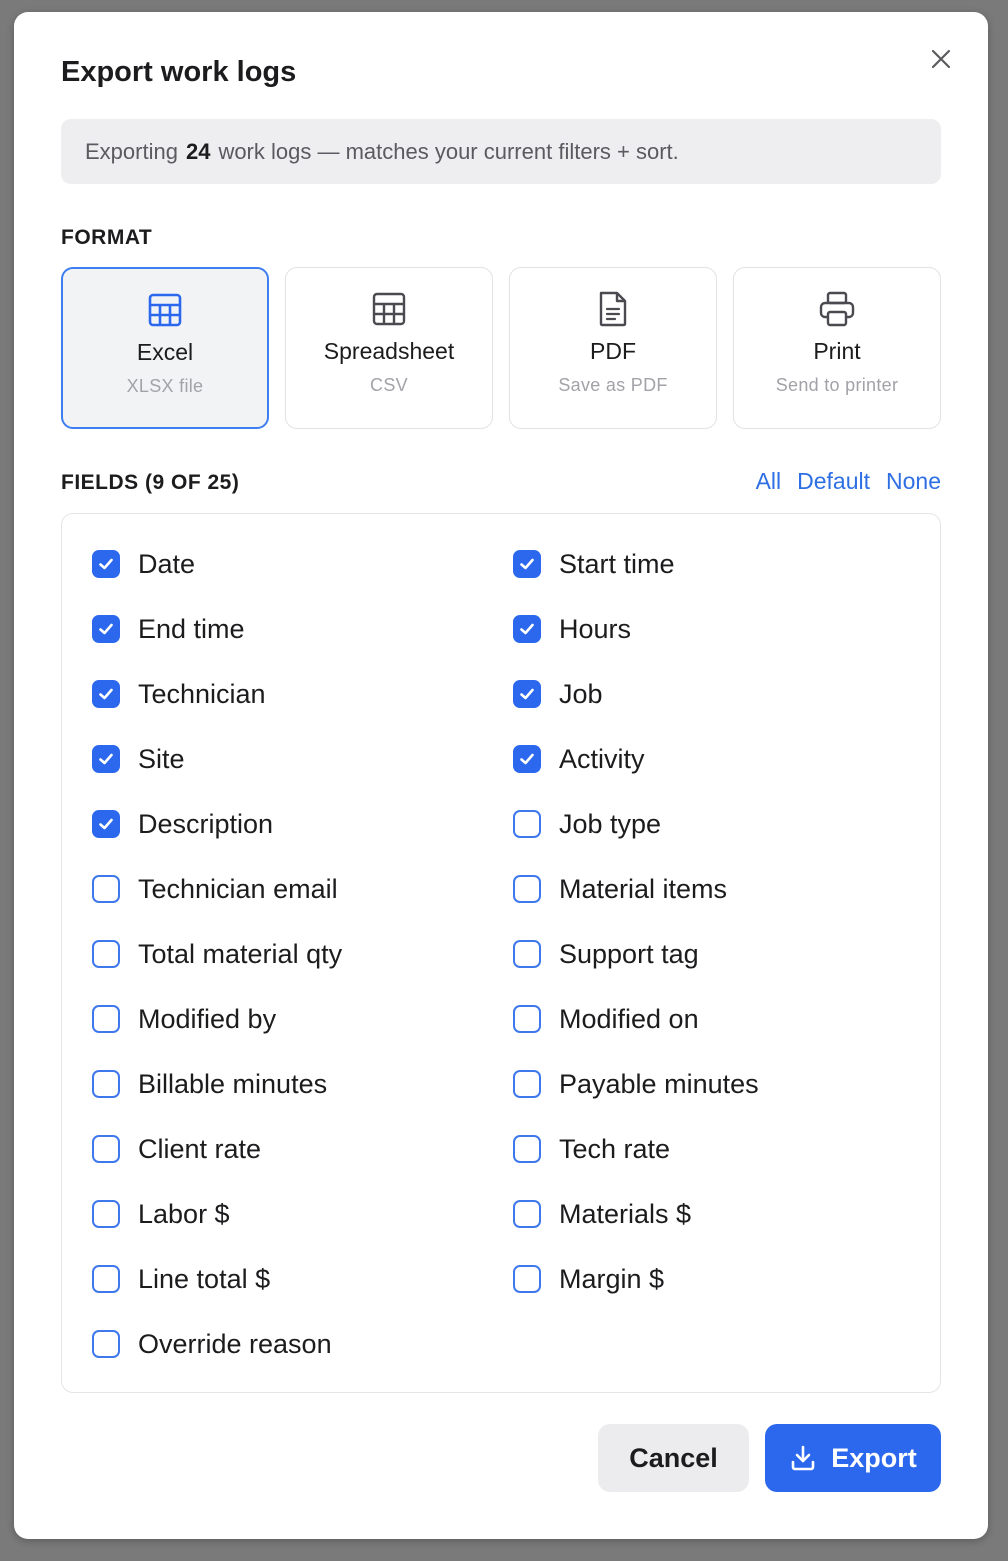  I want to click on field-option: Materials $, so click(713, 1214).